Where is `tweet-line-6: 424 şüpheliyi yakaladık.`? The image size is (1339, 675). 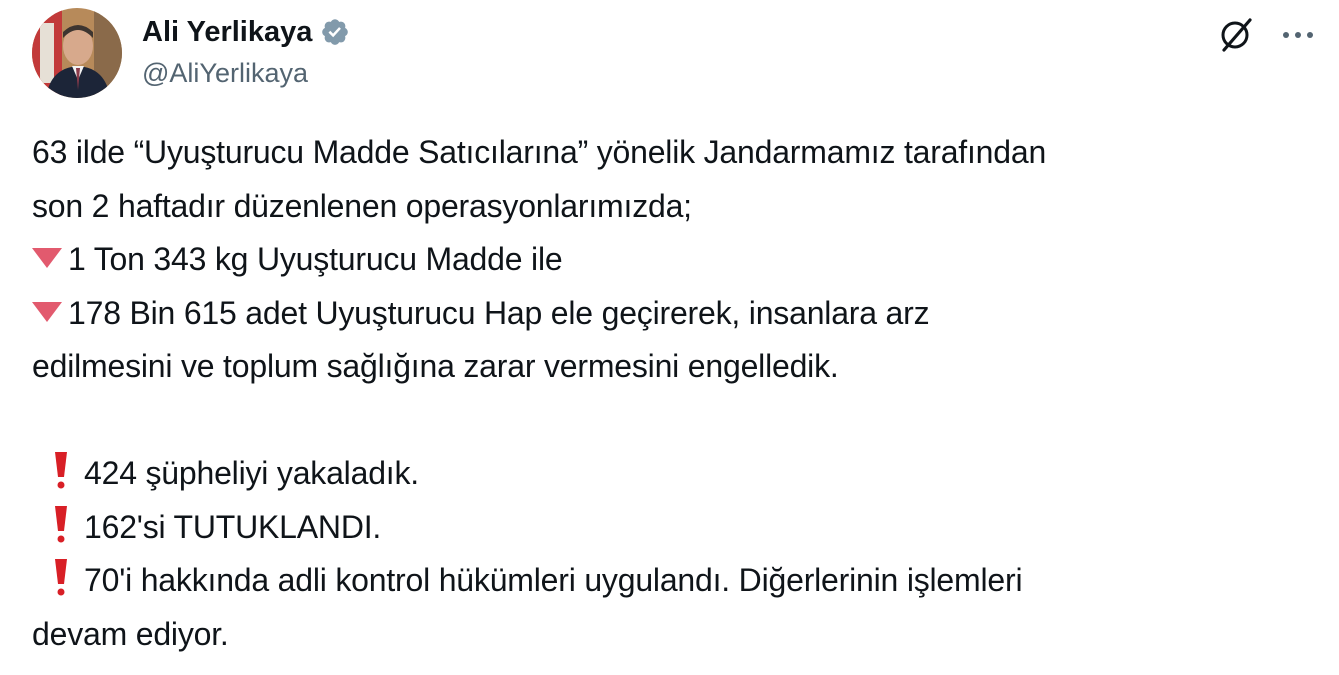
tweet-line-6: 424 şüpheliyi yakaladık. is located at coordinates (679, 474).